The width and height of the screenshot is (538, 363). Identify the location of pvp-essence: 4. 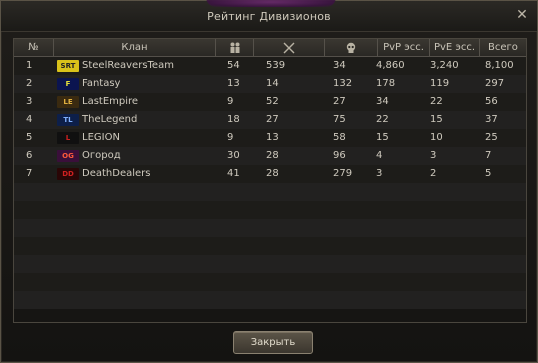
(379, 155).